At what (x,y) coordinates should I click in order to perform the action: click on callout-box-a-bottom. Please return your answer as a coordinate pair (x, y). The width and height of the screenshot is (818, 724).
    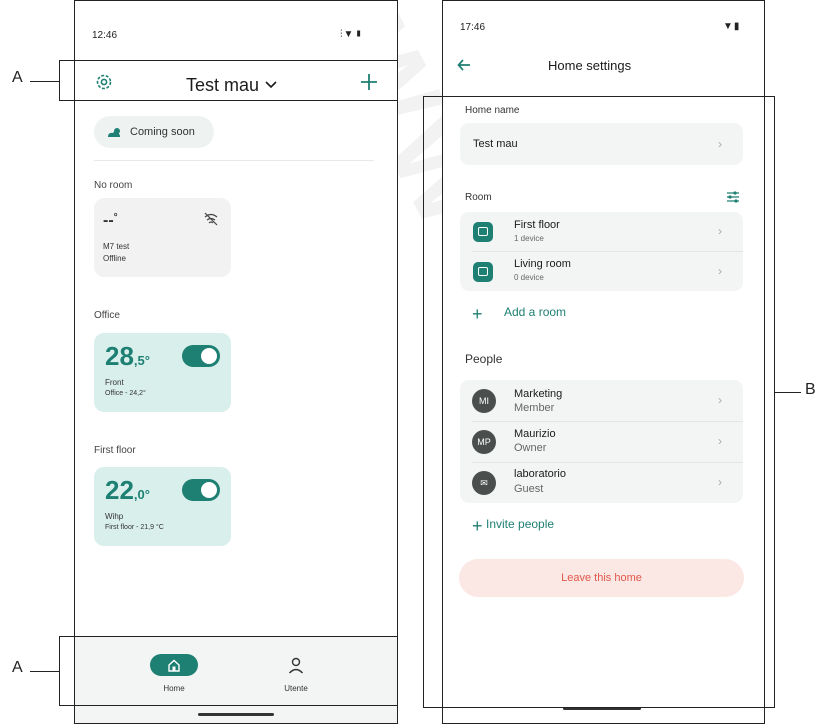
    Looking at the image, I should click on (228, 671).